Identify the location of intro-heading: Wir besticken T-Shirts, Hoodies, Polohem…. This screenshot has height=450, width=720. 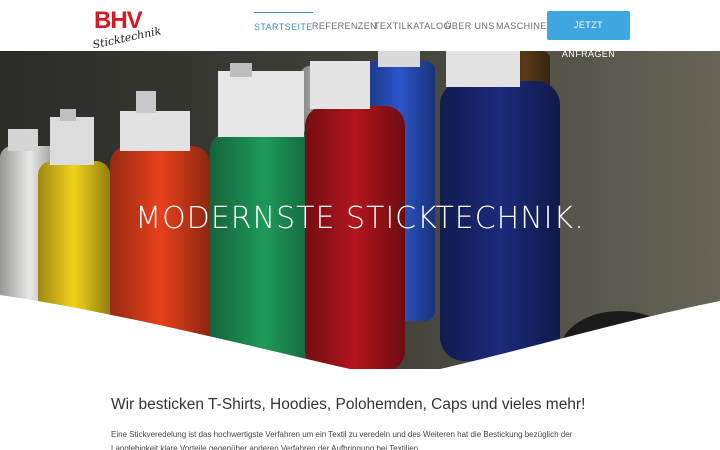
(348, 404).